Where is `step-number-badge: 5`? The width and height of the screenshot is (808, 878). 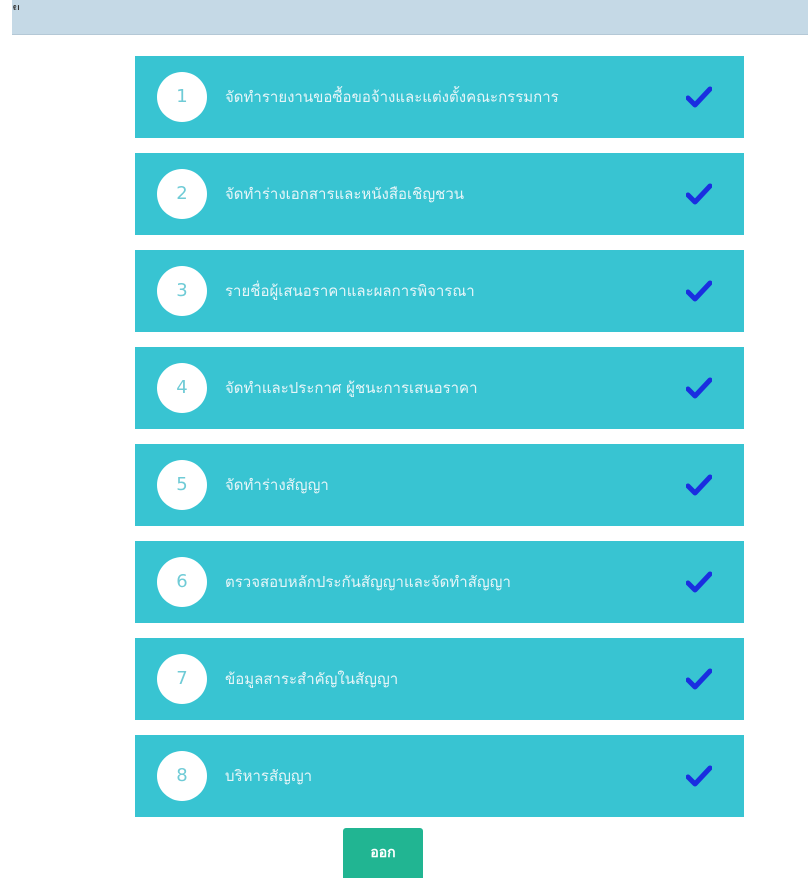 step-number-badge: 5 is located at coordinates (182, 485).